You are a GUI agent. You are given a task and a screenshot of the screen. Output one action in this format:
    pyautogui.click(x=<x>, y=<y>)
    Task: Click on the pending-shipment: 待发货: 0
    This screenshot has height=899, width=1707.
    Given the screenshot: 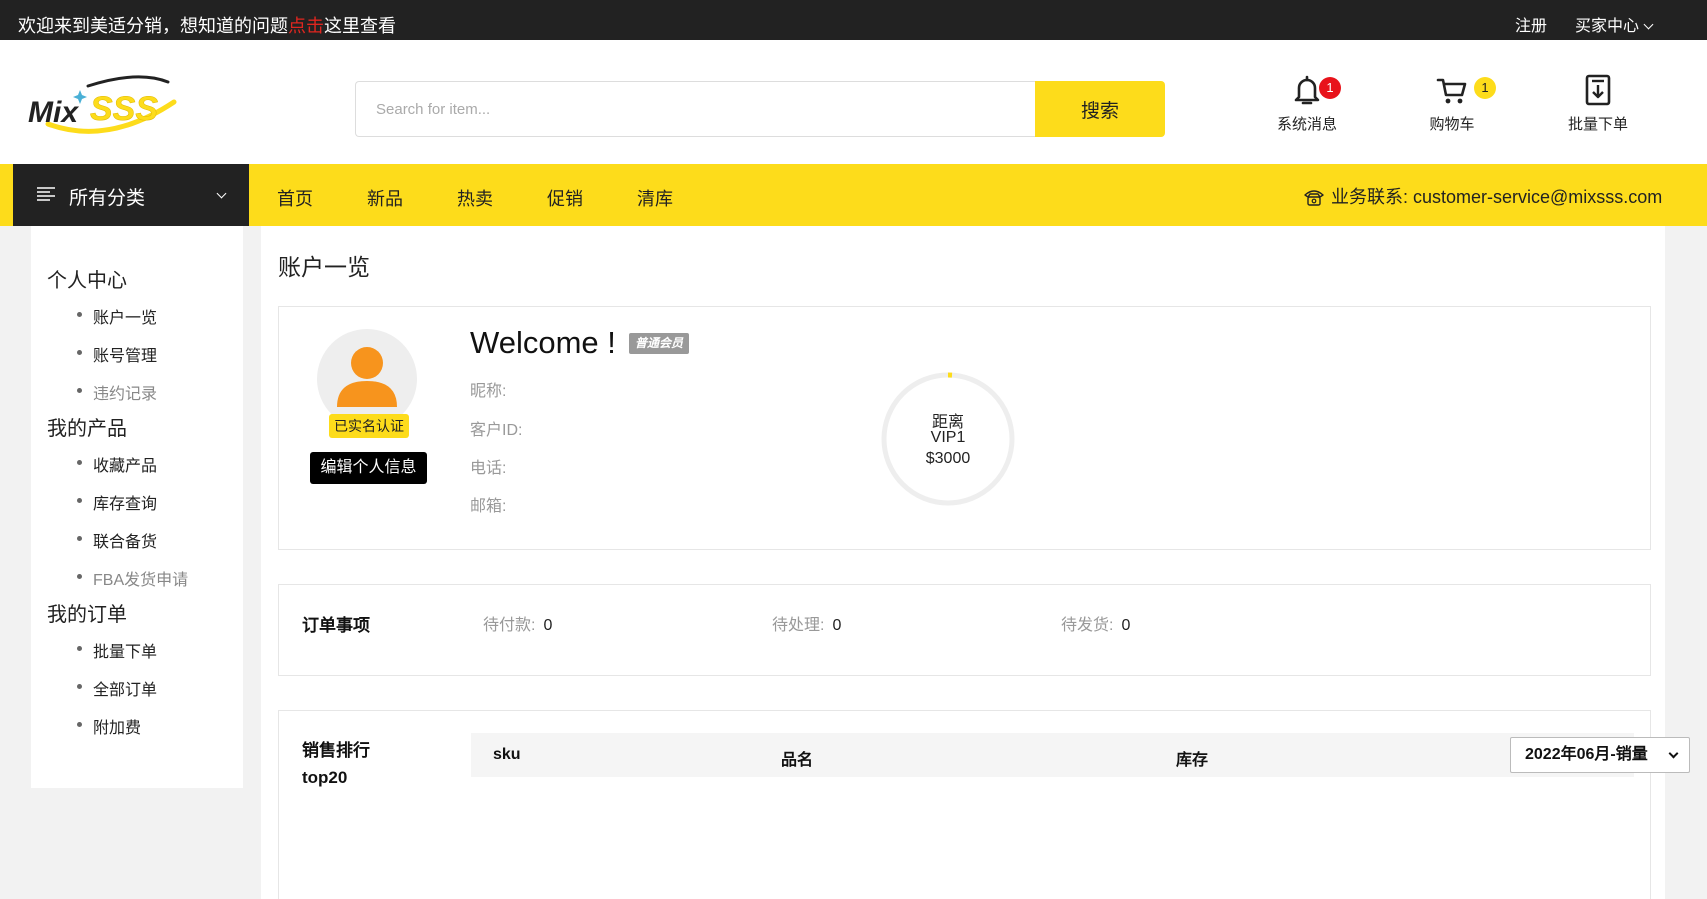 What is the action you would take?
    pyautogui.click(x=1095, y=623)
    